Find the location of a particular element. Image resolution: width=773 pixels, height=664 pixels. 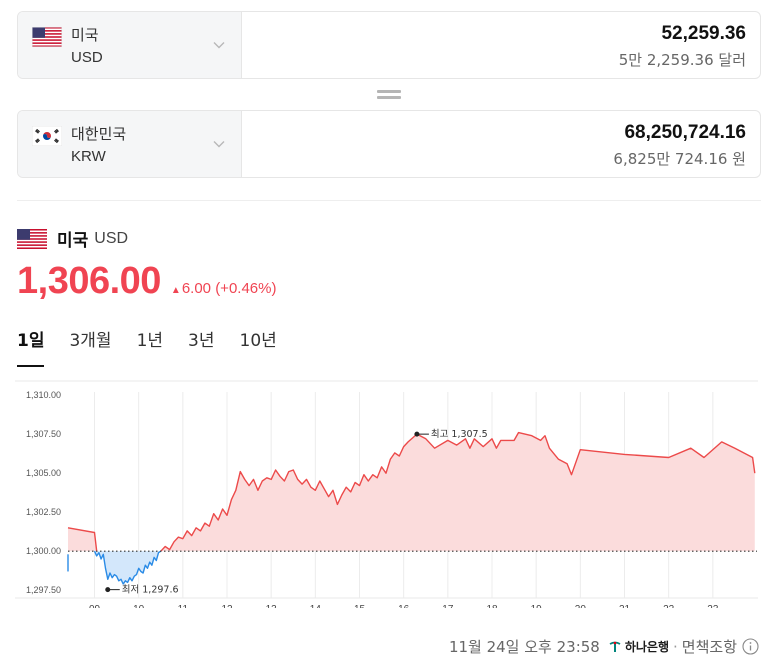

rate-summary: 1,306.00 ▲6.00 (+0.46%) is located at coordinates (146, 281).